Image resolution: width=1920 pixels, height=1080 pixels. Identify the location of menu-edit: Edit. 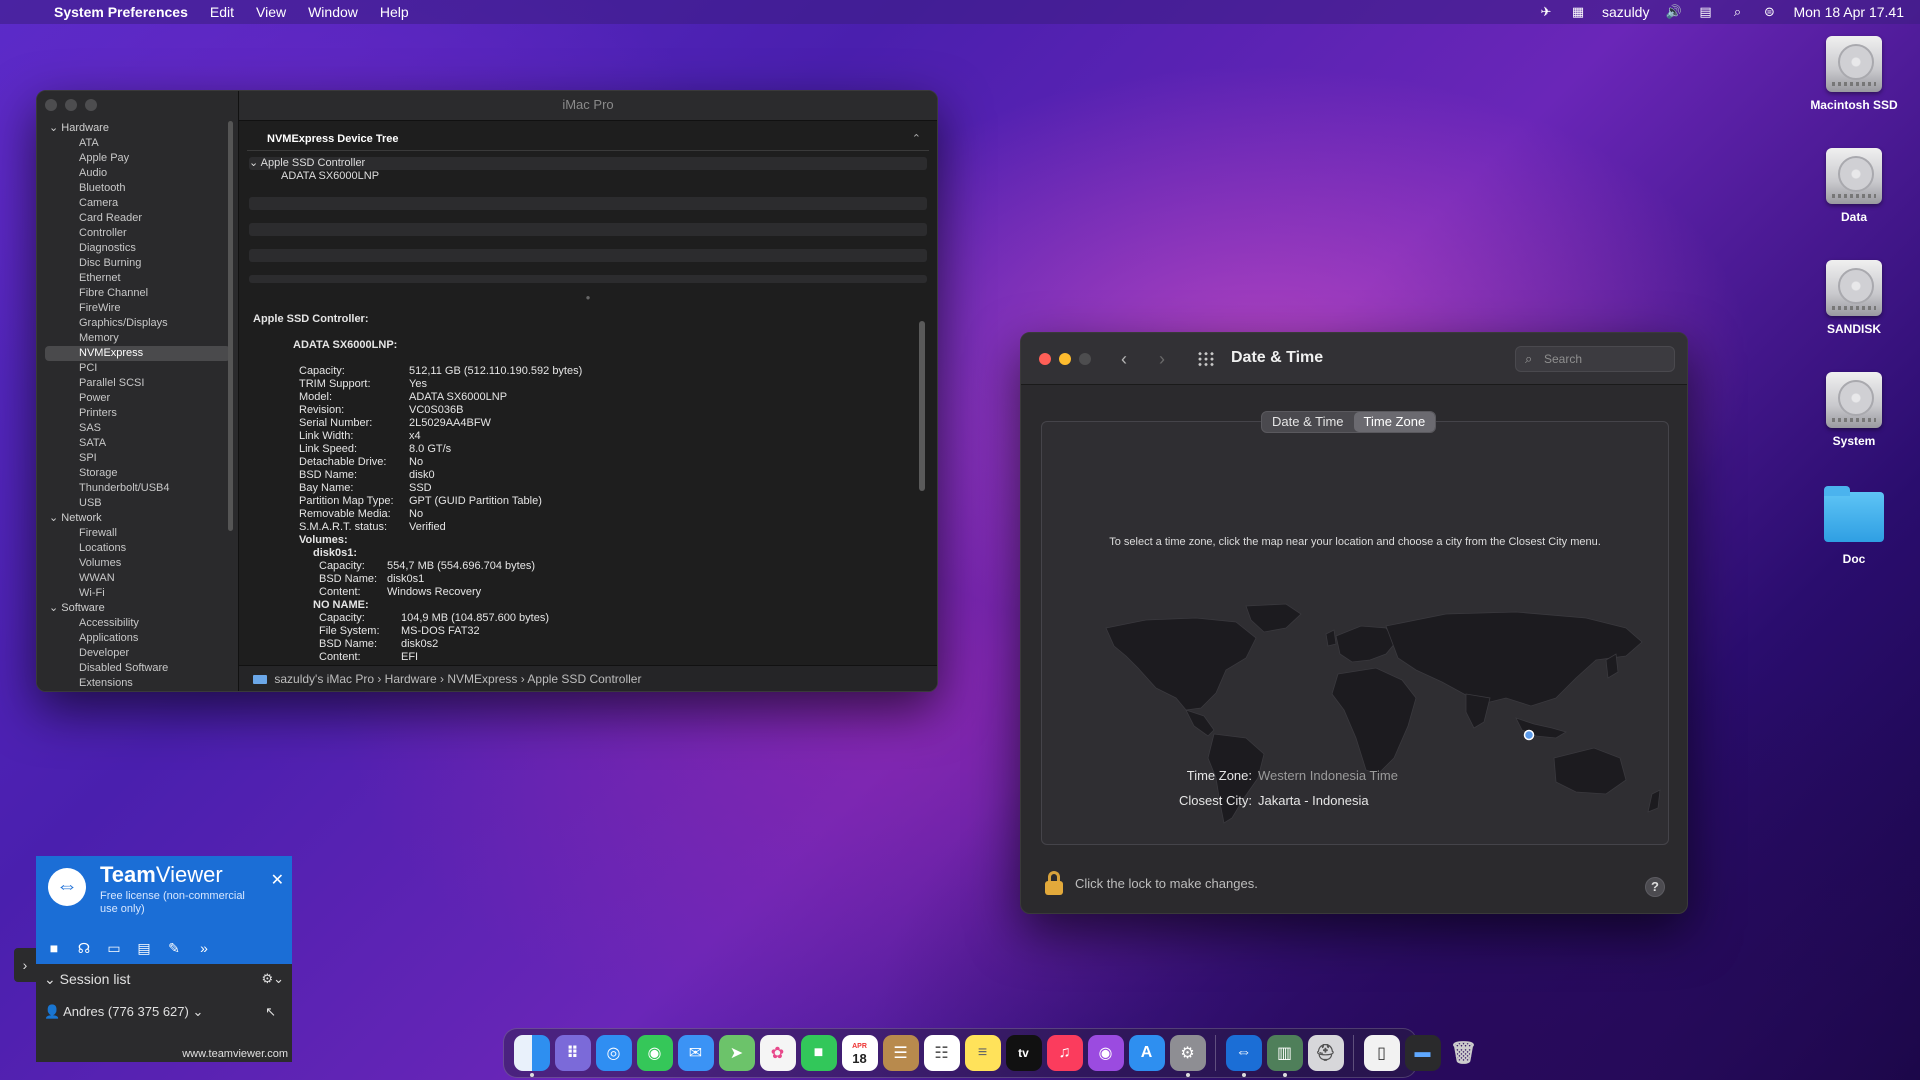
(222, 12).